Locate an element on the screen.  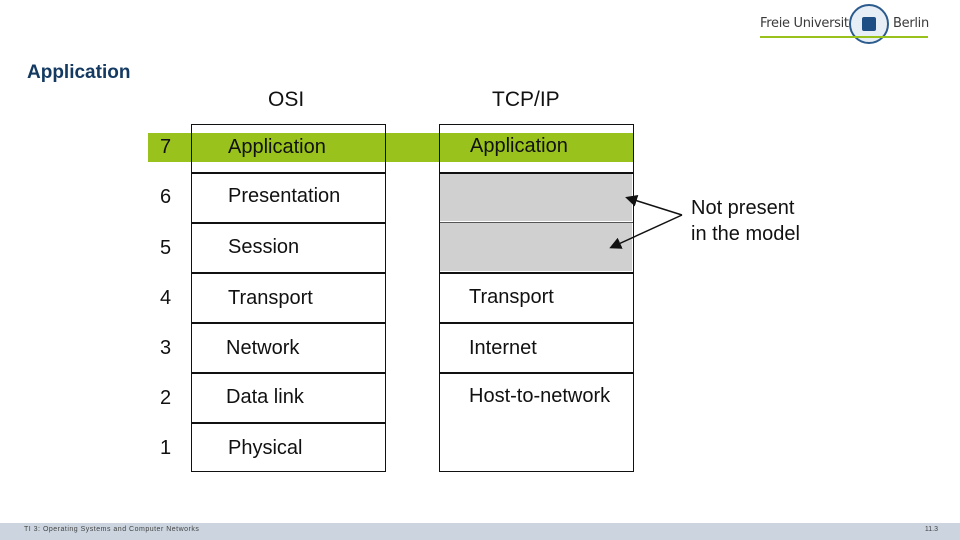
osi-layer-presentation: Presentation is located at coordinates (284, 196).